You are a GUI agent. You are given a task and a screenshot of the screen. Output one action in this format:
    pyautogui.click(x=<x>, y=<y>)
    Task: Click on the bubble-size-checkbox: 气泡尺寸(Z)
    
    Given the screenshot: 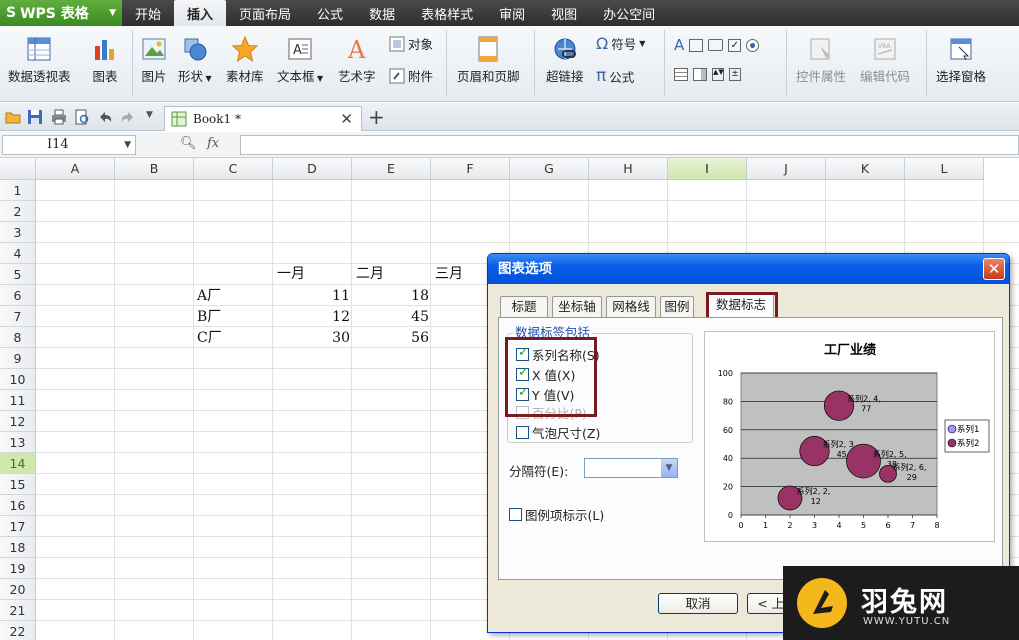 What is the action you would take?
    pyautogui.click(x=558, y=432)
    